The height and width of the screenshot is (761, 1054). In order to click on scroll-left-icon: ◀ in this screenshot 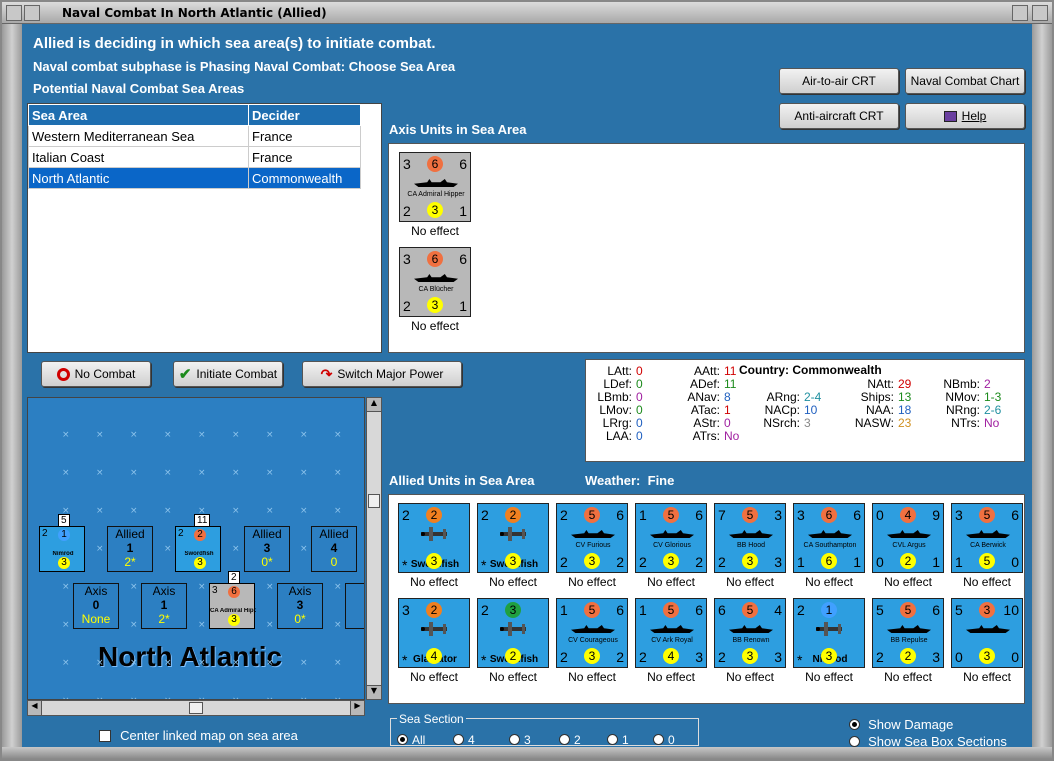, I will do `click(35, 708)`.